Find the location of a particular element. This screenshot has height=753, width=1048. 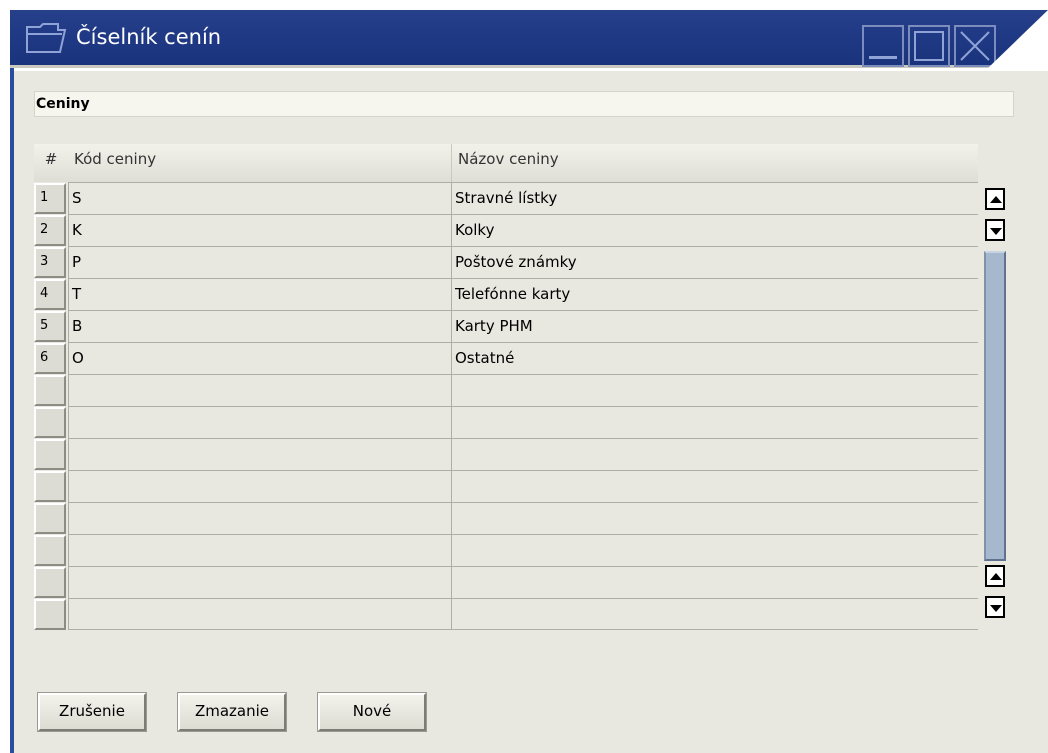

row-number-cell: 3 is located at coordinates (50, 262).